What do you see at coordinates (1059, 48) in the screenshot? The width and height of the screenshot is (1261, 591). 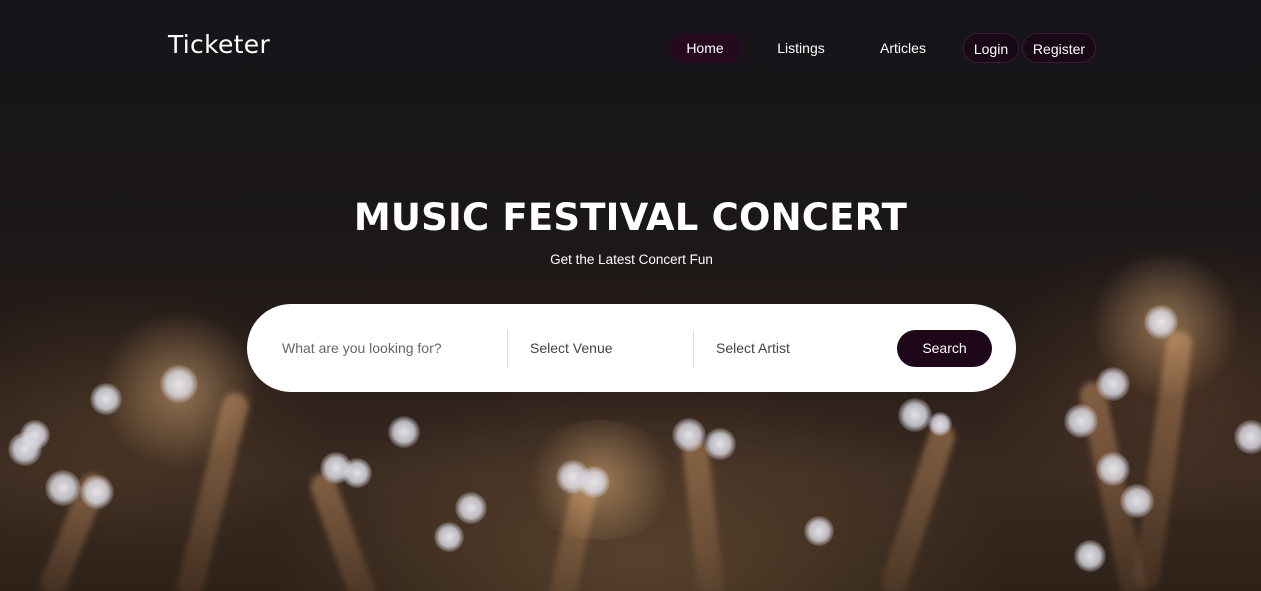 I see `register-button: Register` at bounding box center [1059, 48].